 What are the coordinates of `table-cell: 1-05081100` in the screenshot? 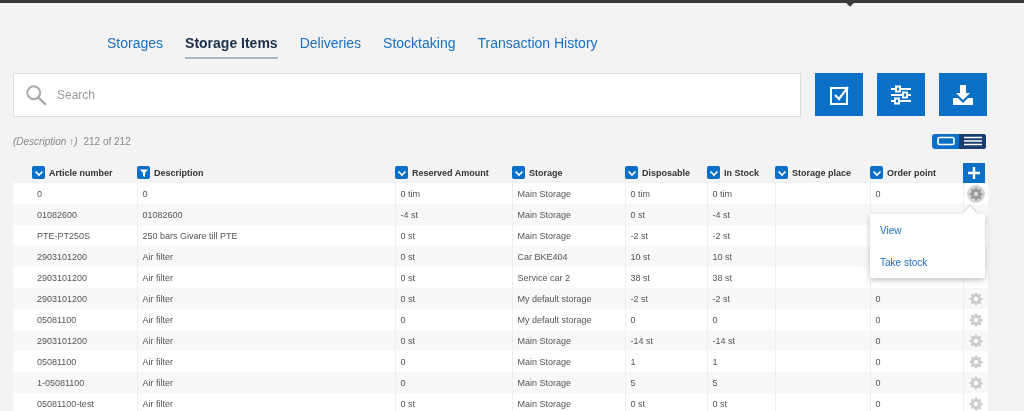 It's located at (75, 382).